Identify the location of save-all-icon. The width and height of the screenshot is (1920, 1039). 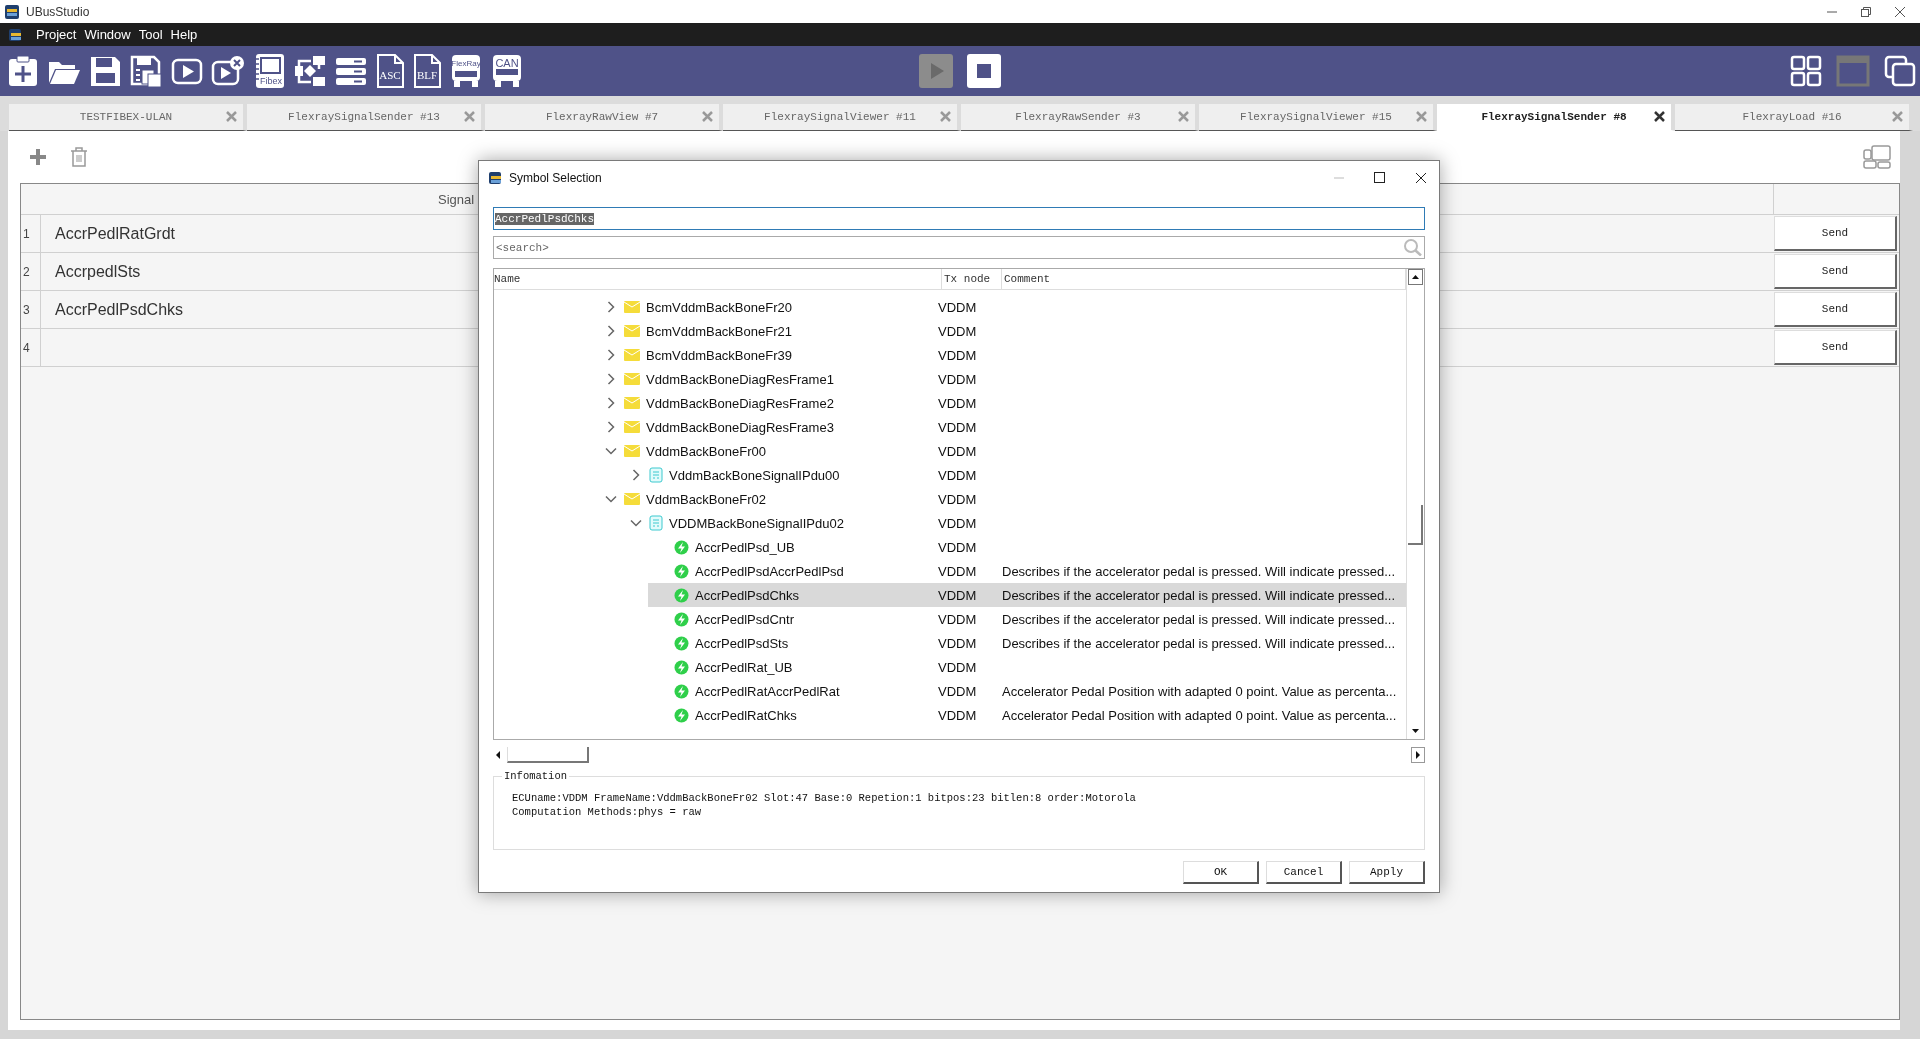
(146, 71).